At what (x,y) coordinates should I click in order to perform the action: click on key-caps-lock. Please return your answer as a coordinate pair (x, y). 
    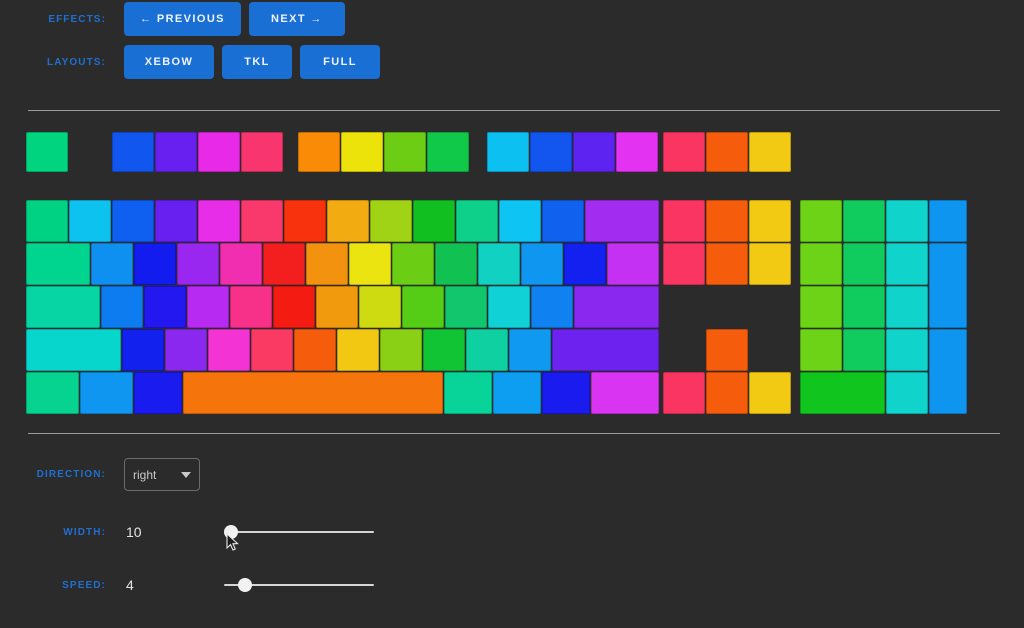
    Looking at the image, I should click on (63, 307).